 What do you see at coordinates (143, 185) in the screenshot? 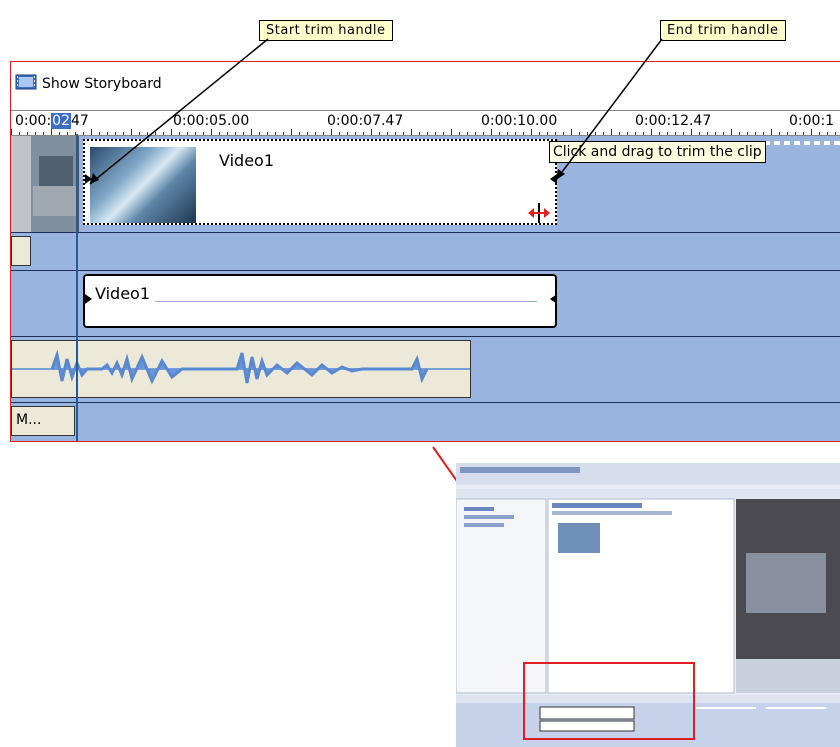
I see `video-clip-thumbnail` at bounding box center [143, 185].